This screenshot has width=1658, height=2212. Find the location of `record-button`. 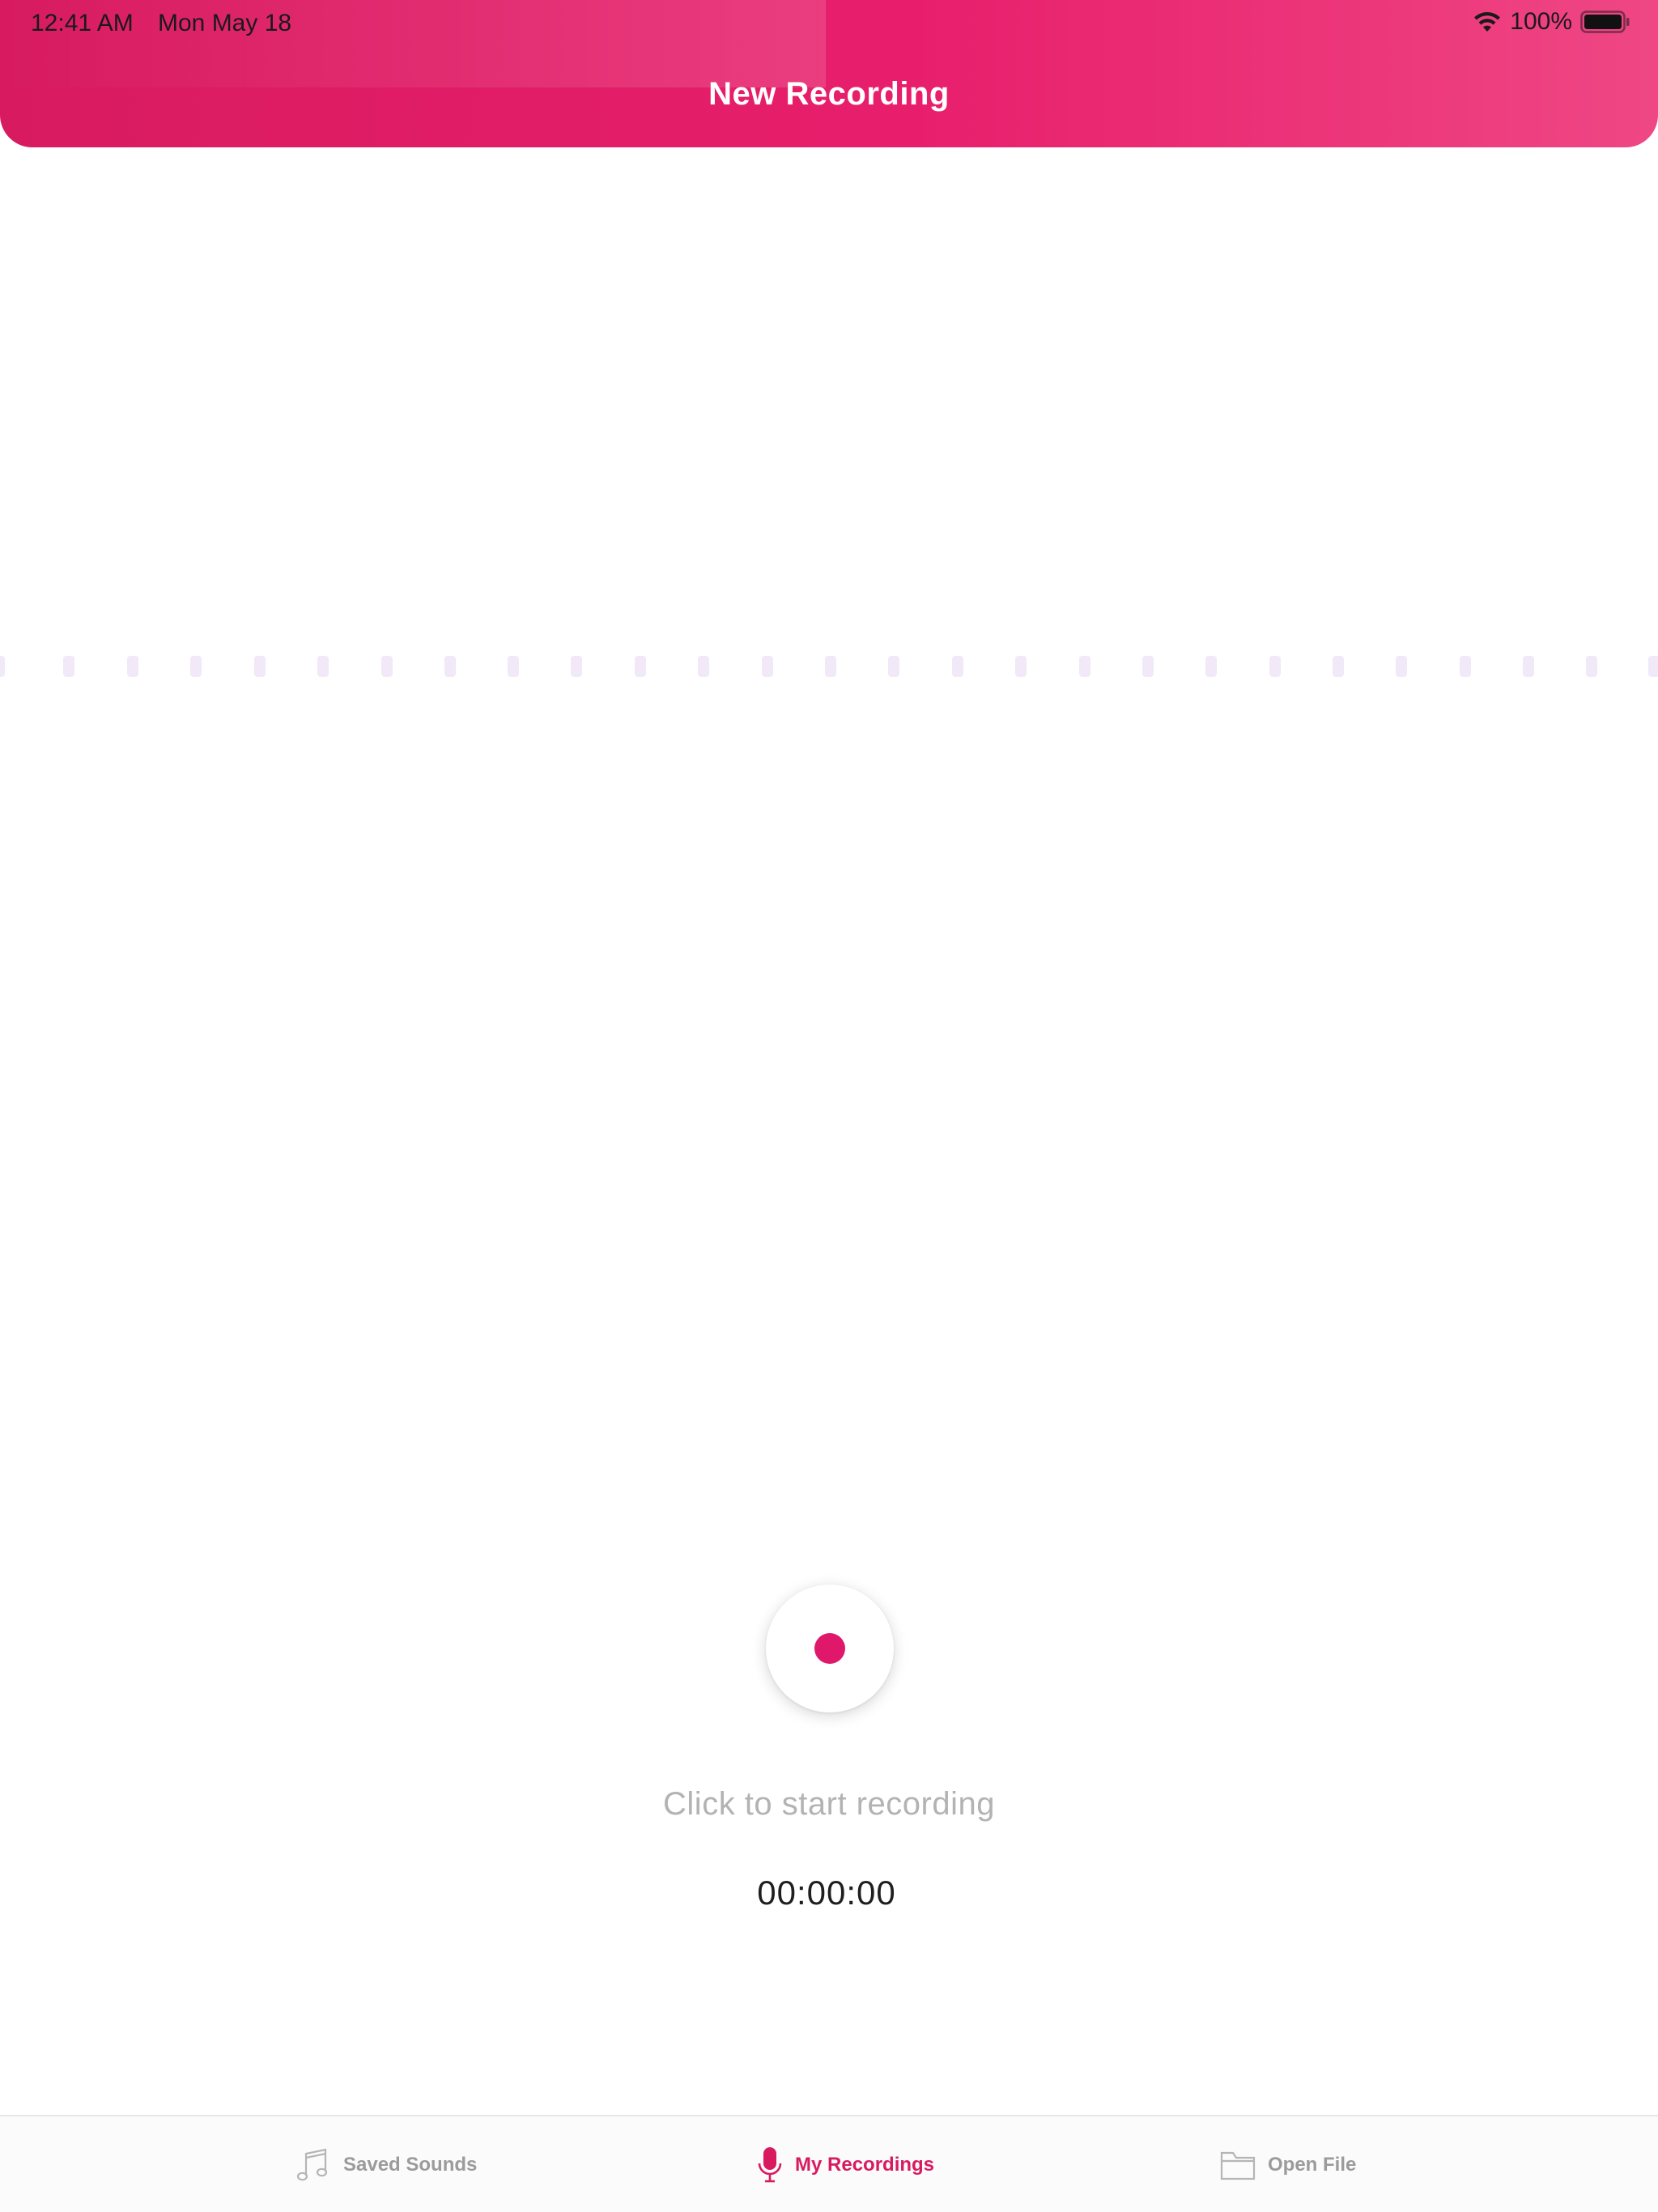

record-button is located at coordinates (830, 1649).